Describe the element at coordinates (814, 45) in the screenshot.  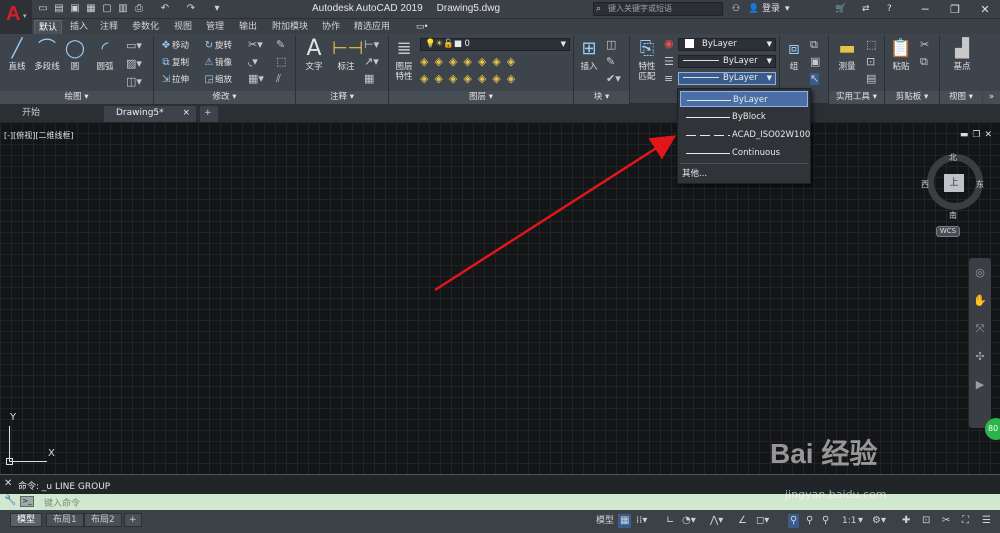
I see `ungroup-icon: ⧉` at that location.